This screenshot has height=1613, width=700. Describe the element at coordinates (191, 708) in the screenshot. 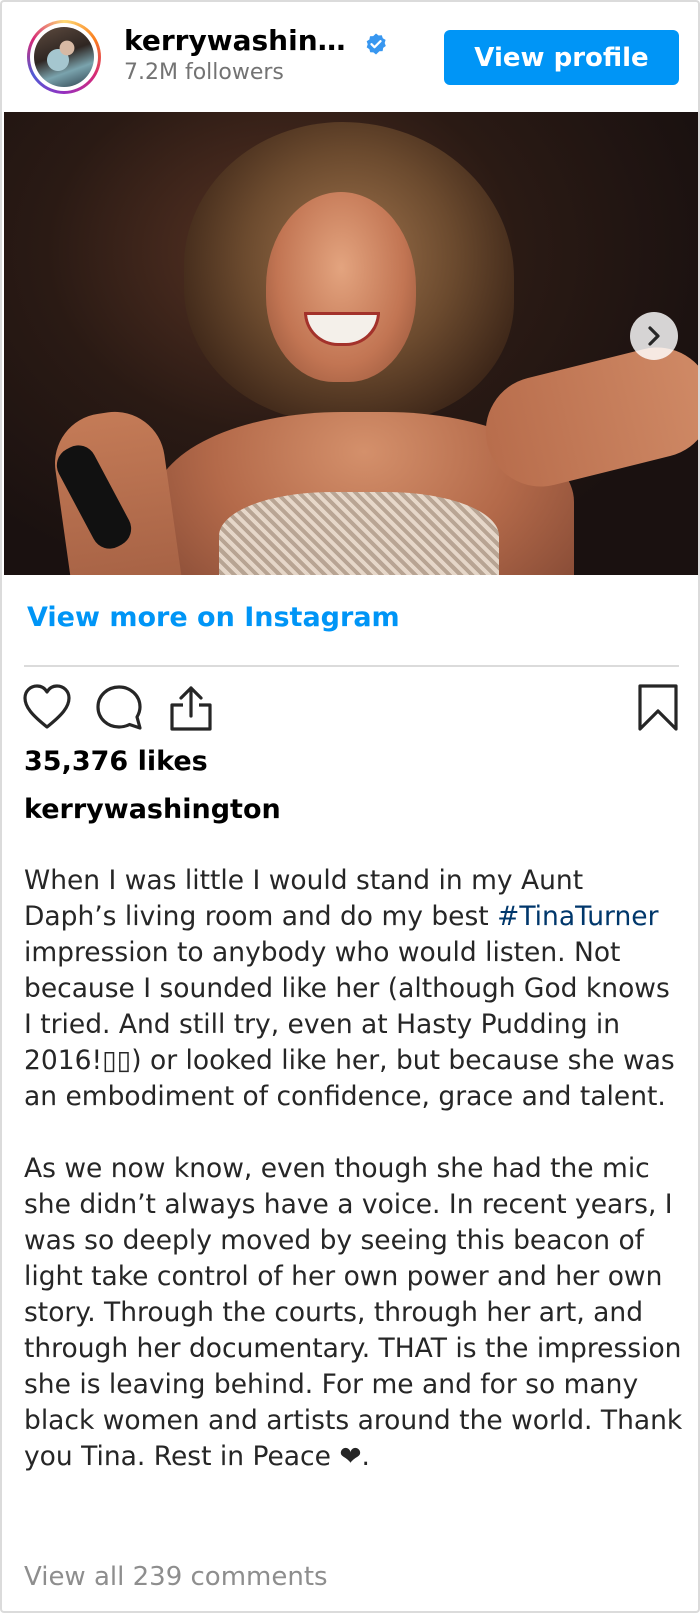

I see `share-icon` at that location.